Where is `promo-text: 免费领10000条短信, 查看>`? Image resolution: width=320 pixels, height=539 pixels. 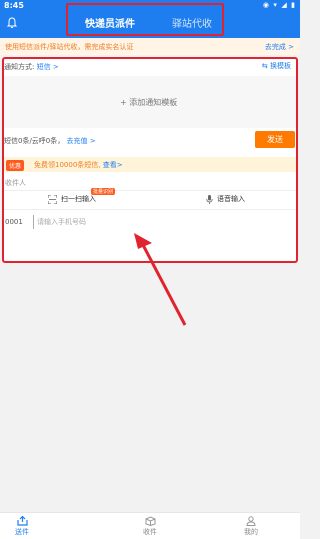 promo-text: 免费领10000条短信, 查看> is located at coordinates (78, 165).